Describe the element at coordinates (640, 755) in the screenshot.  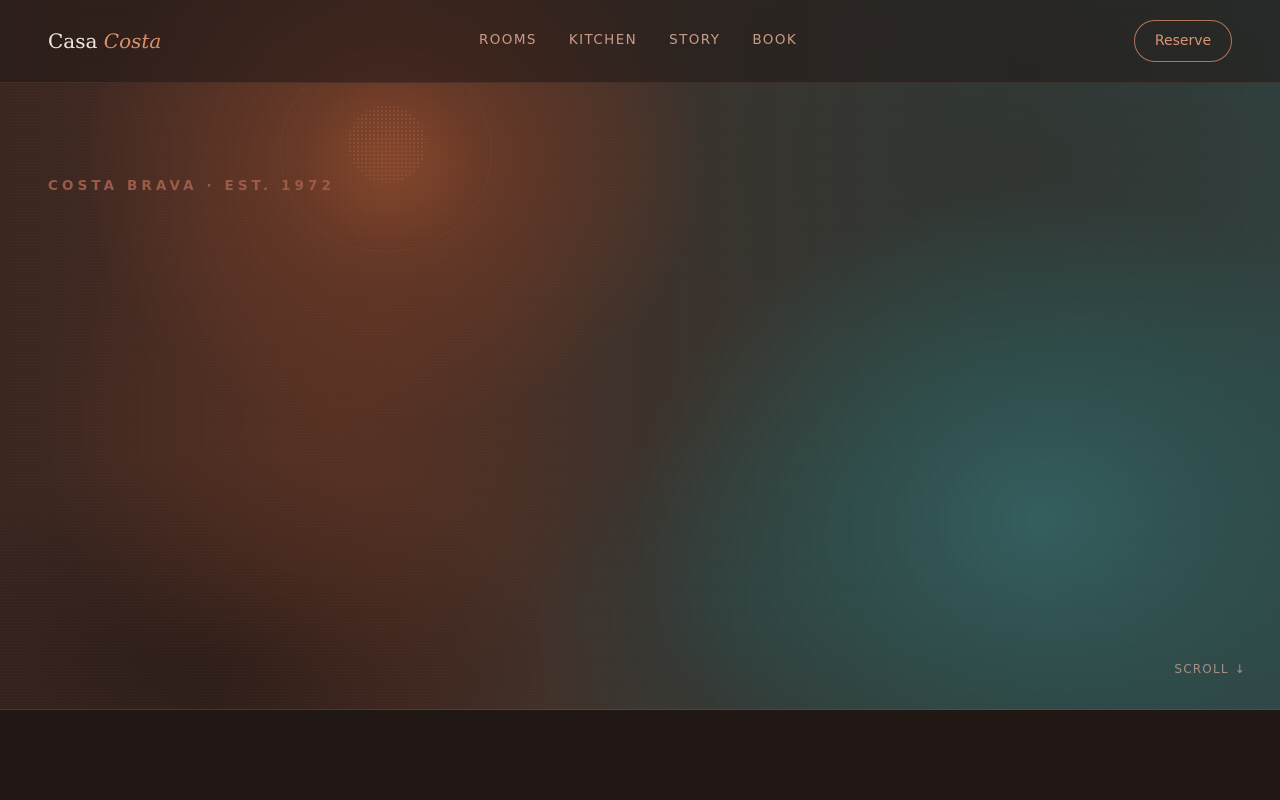
I see `below-fold-section` at that location.